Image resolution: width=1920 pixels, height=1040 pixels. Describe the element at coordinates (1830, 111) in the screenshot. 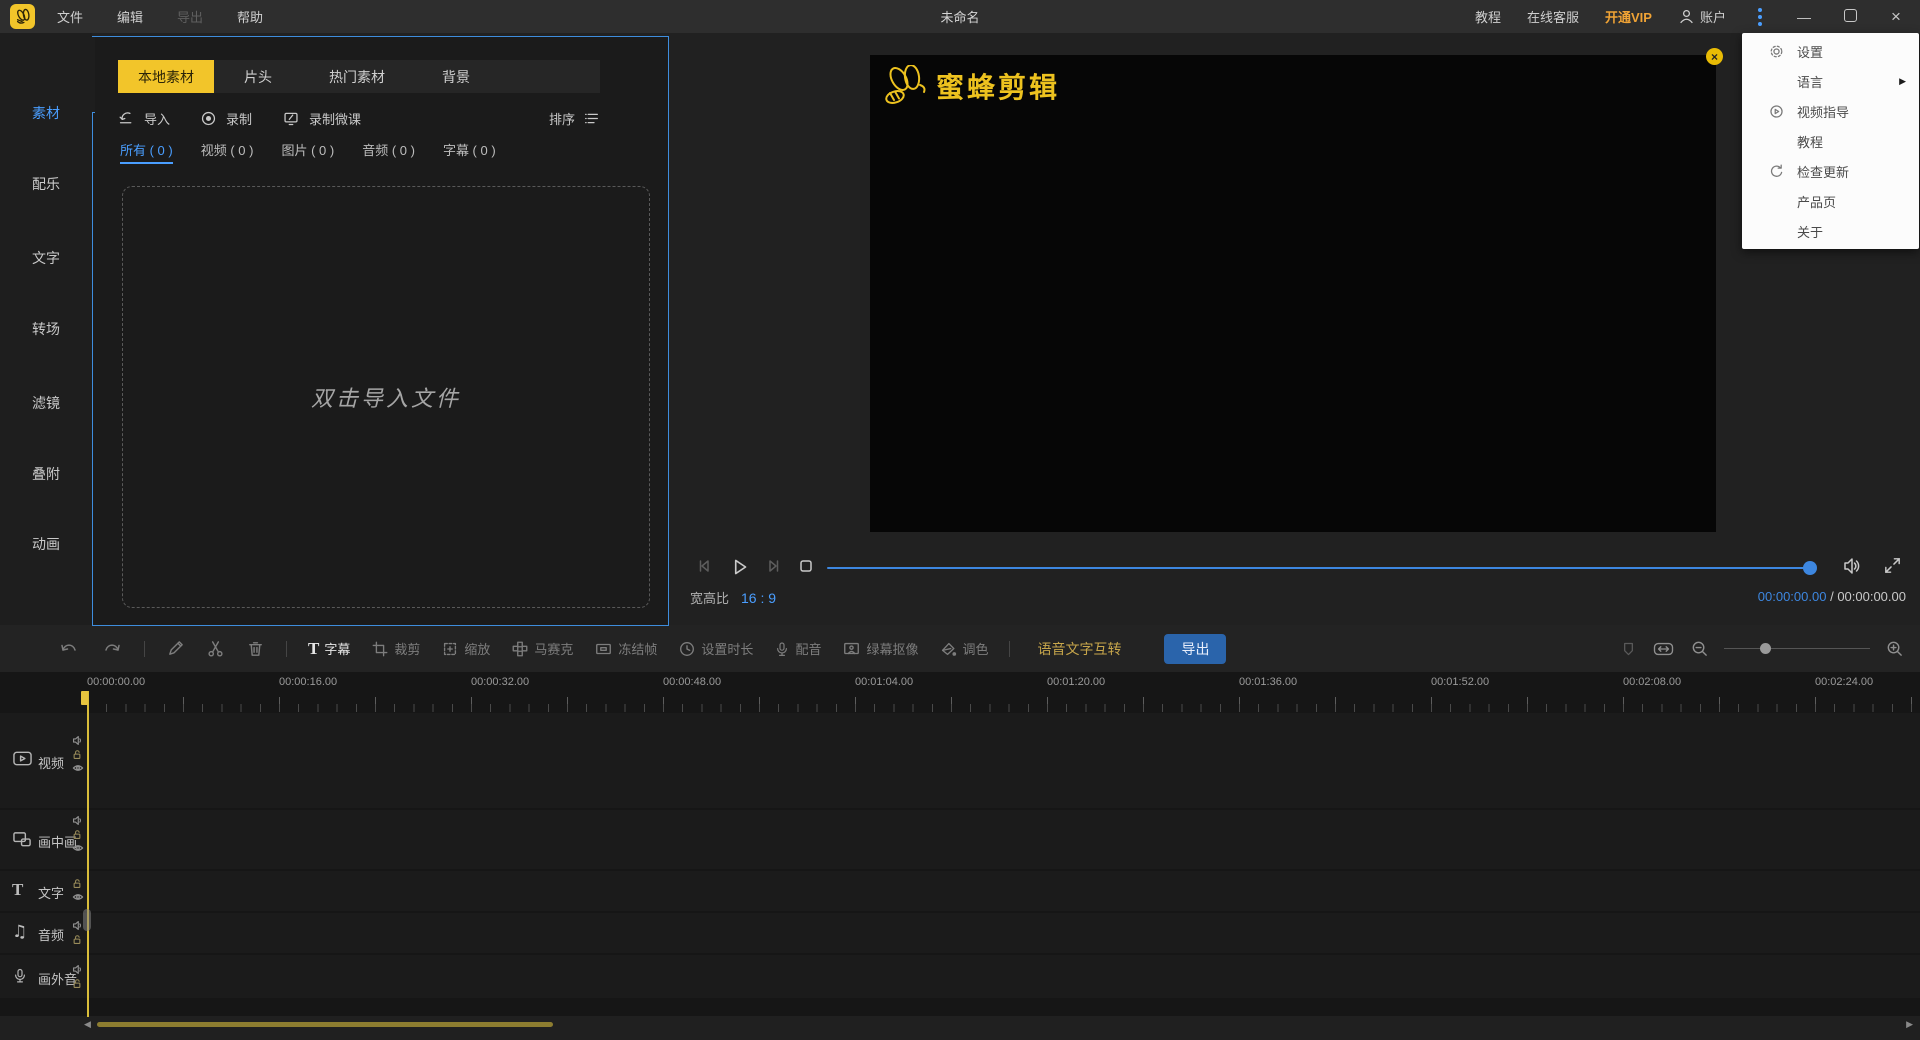

I see `menu-item-video-guide: 视频指导` at that location.